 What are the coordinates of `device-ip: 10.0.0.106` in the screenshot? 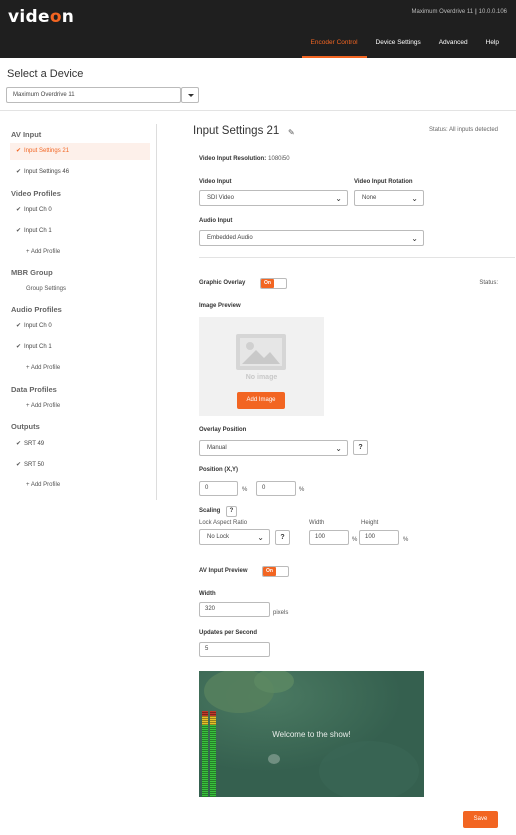 It's located at (492, 12).